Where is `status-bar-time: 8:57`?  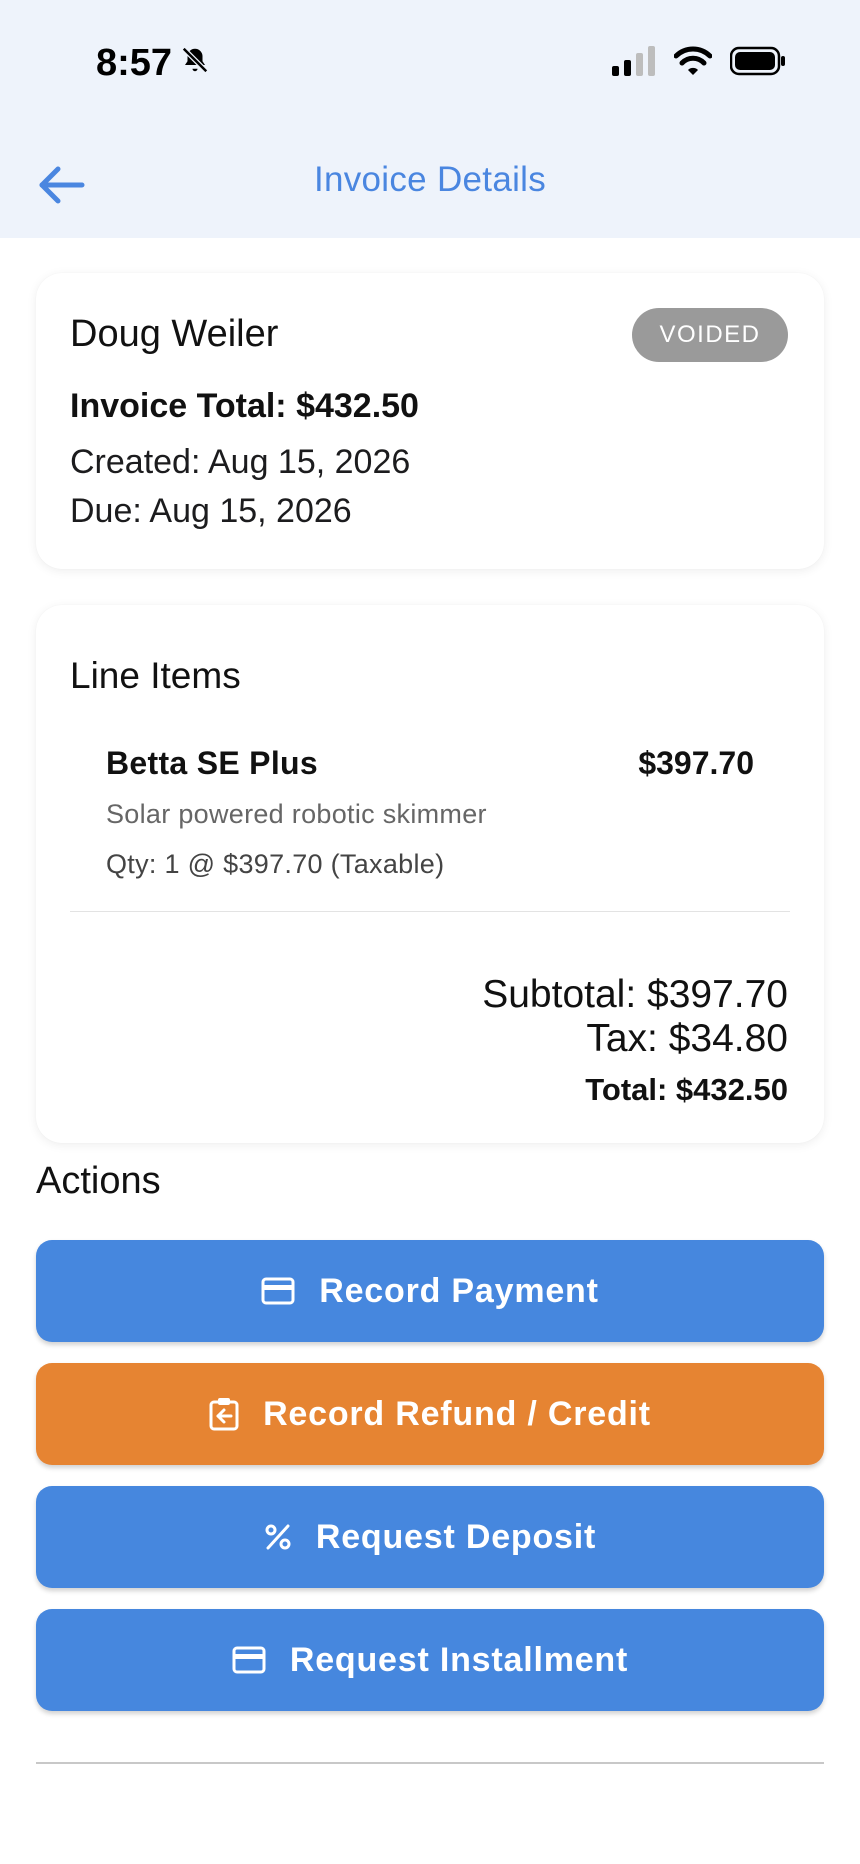 status-bar-time: 8:57 is located at coordinates (153, 63).